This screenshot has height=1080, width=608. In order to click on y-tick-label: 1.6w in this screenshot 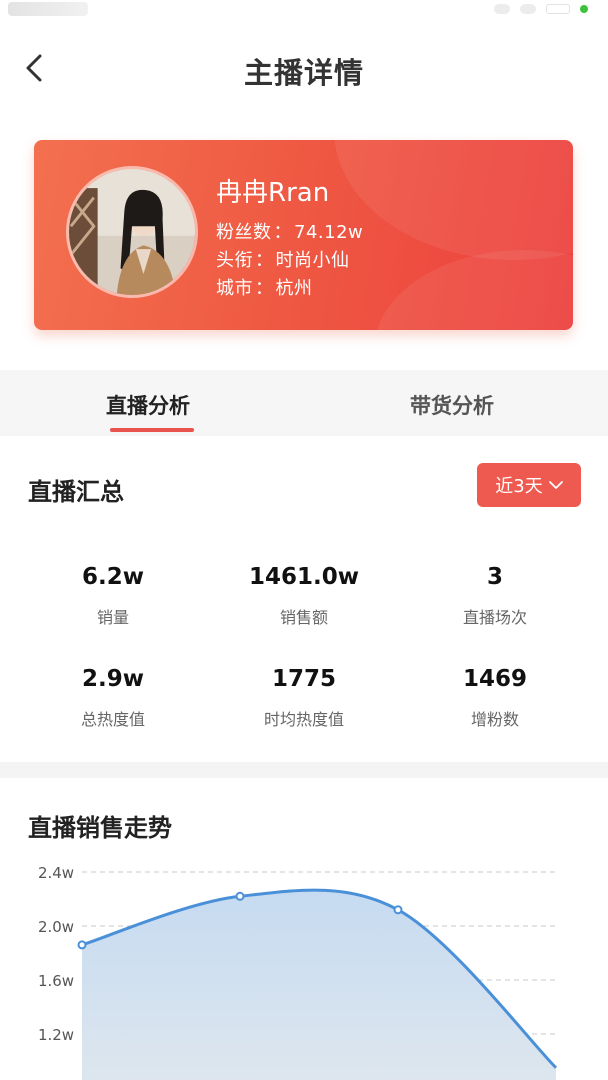, I will do `click(56, 981)`.